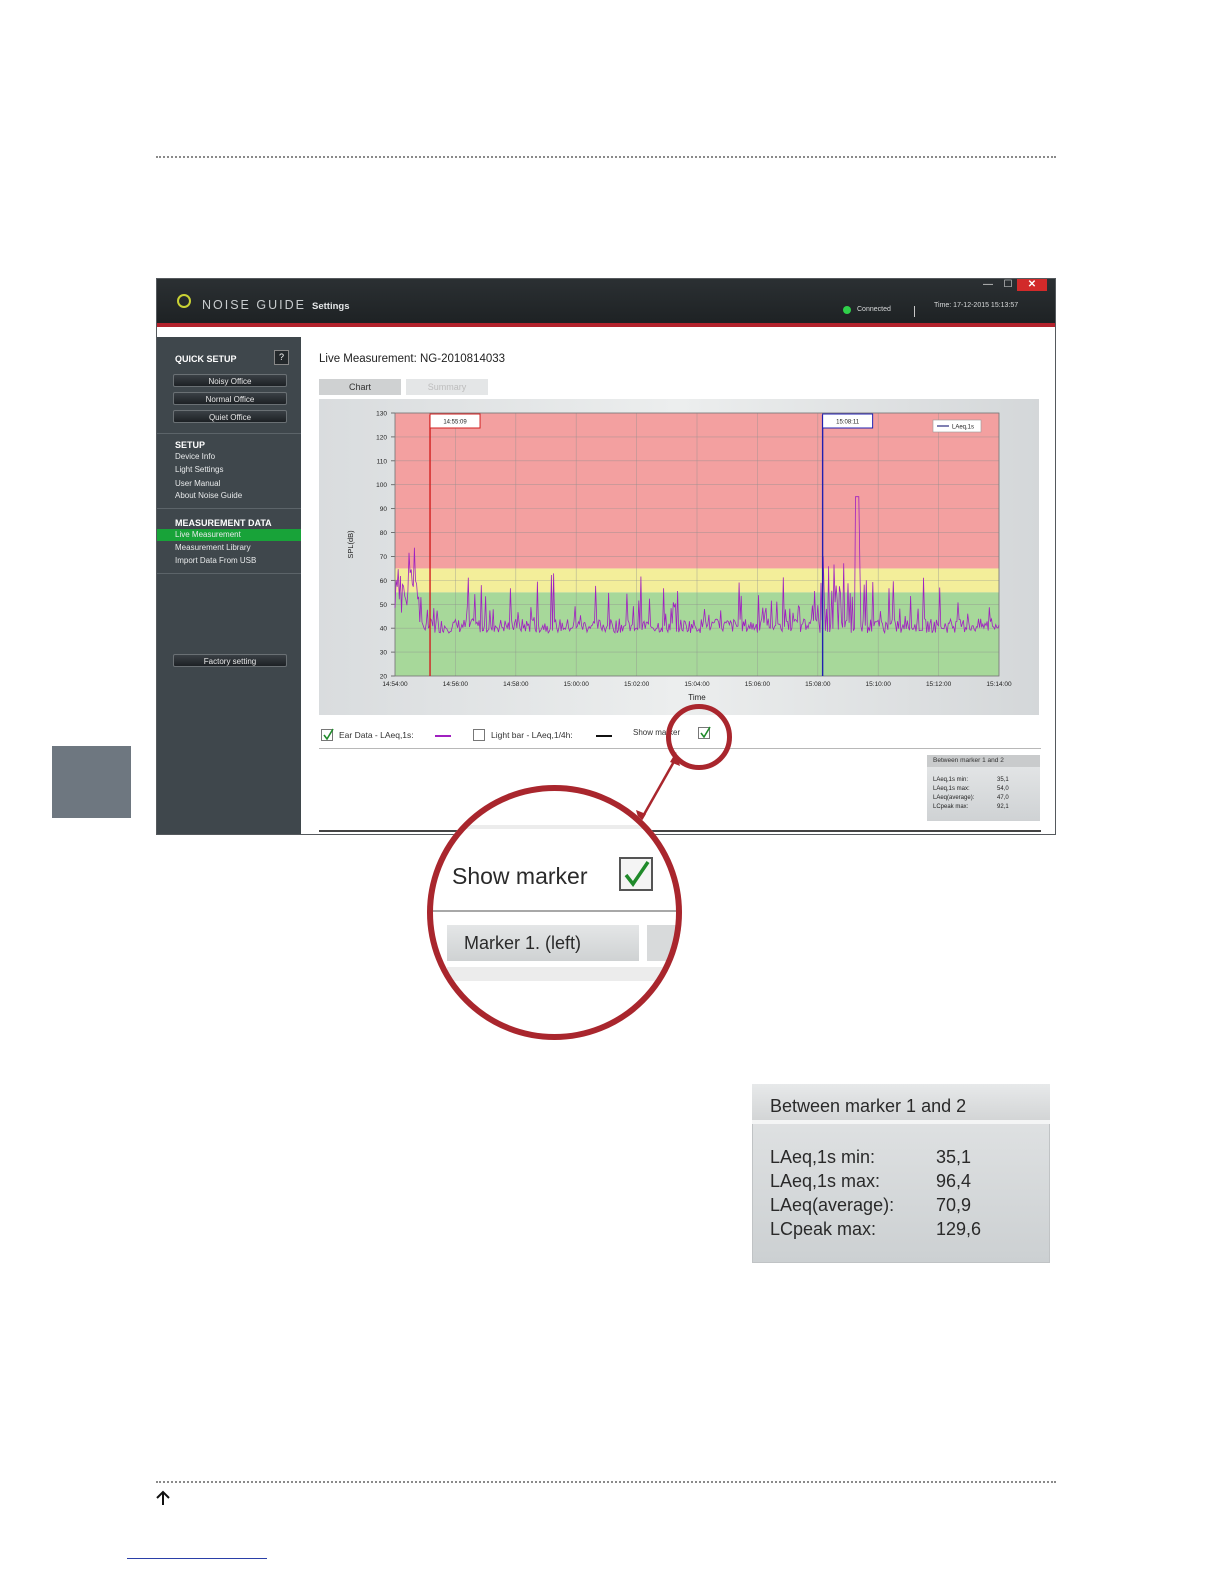 The width and height of the screenshot is (1224, 1584). What do you see at coordinates (1003, 807) in the screenshot?
I see `stat-value: 92,1` at bounding box center [1003, 807].